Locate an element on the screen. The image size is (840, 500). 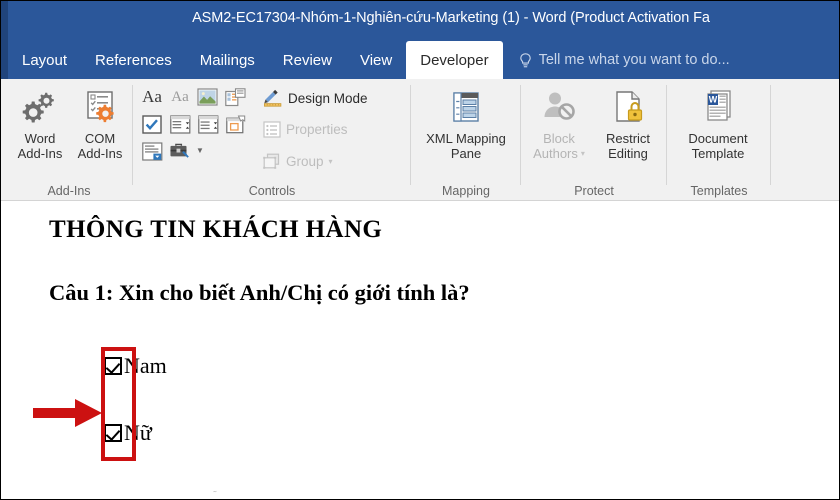
ribbon-group-protect: Block Authors ▾ Restrict Editing Protect is located at coordinates (594, 139).